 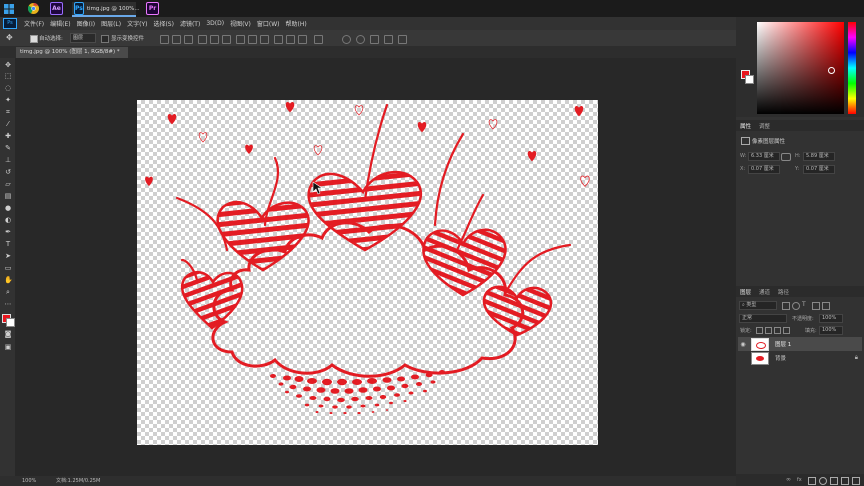 What do you see at coordinates (831, 318) in the screenshot?
I see `opacity-field: 100%` at bounding box center [831, 318].